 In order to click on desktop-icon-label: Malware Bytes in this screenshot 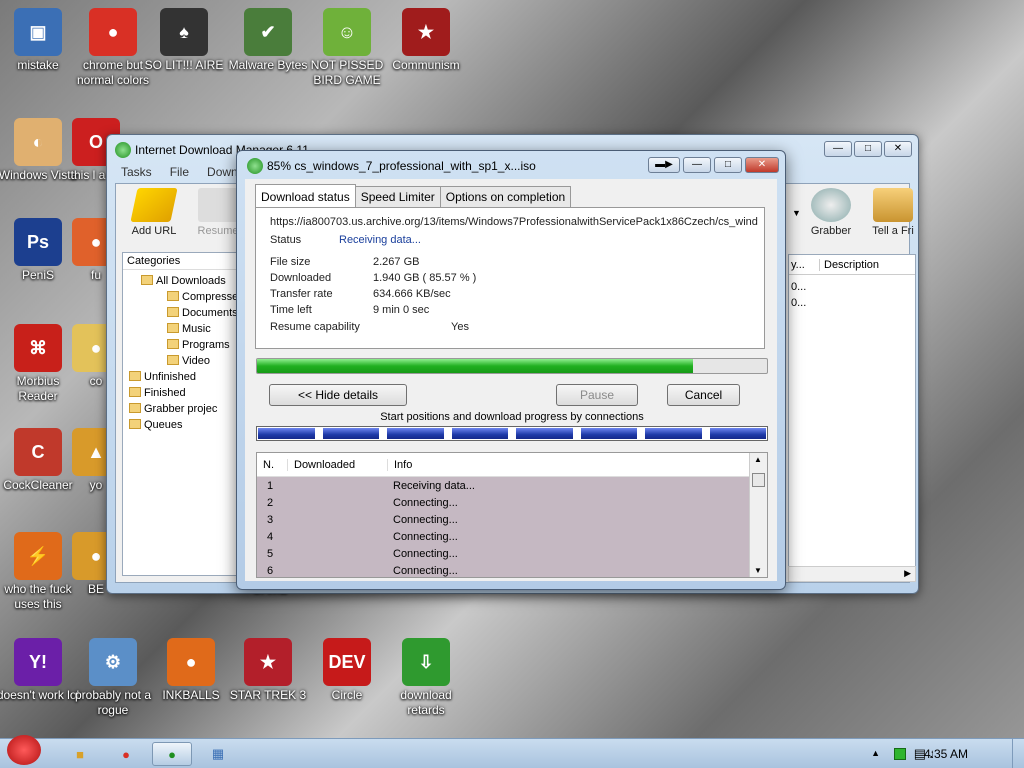, I will do `click(268, 65)`.